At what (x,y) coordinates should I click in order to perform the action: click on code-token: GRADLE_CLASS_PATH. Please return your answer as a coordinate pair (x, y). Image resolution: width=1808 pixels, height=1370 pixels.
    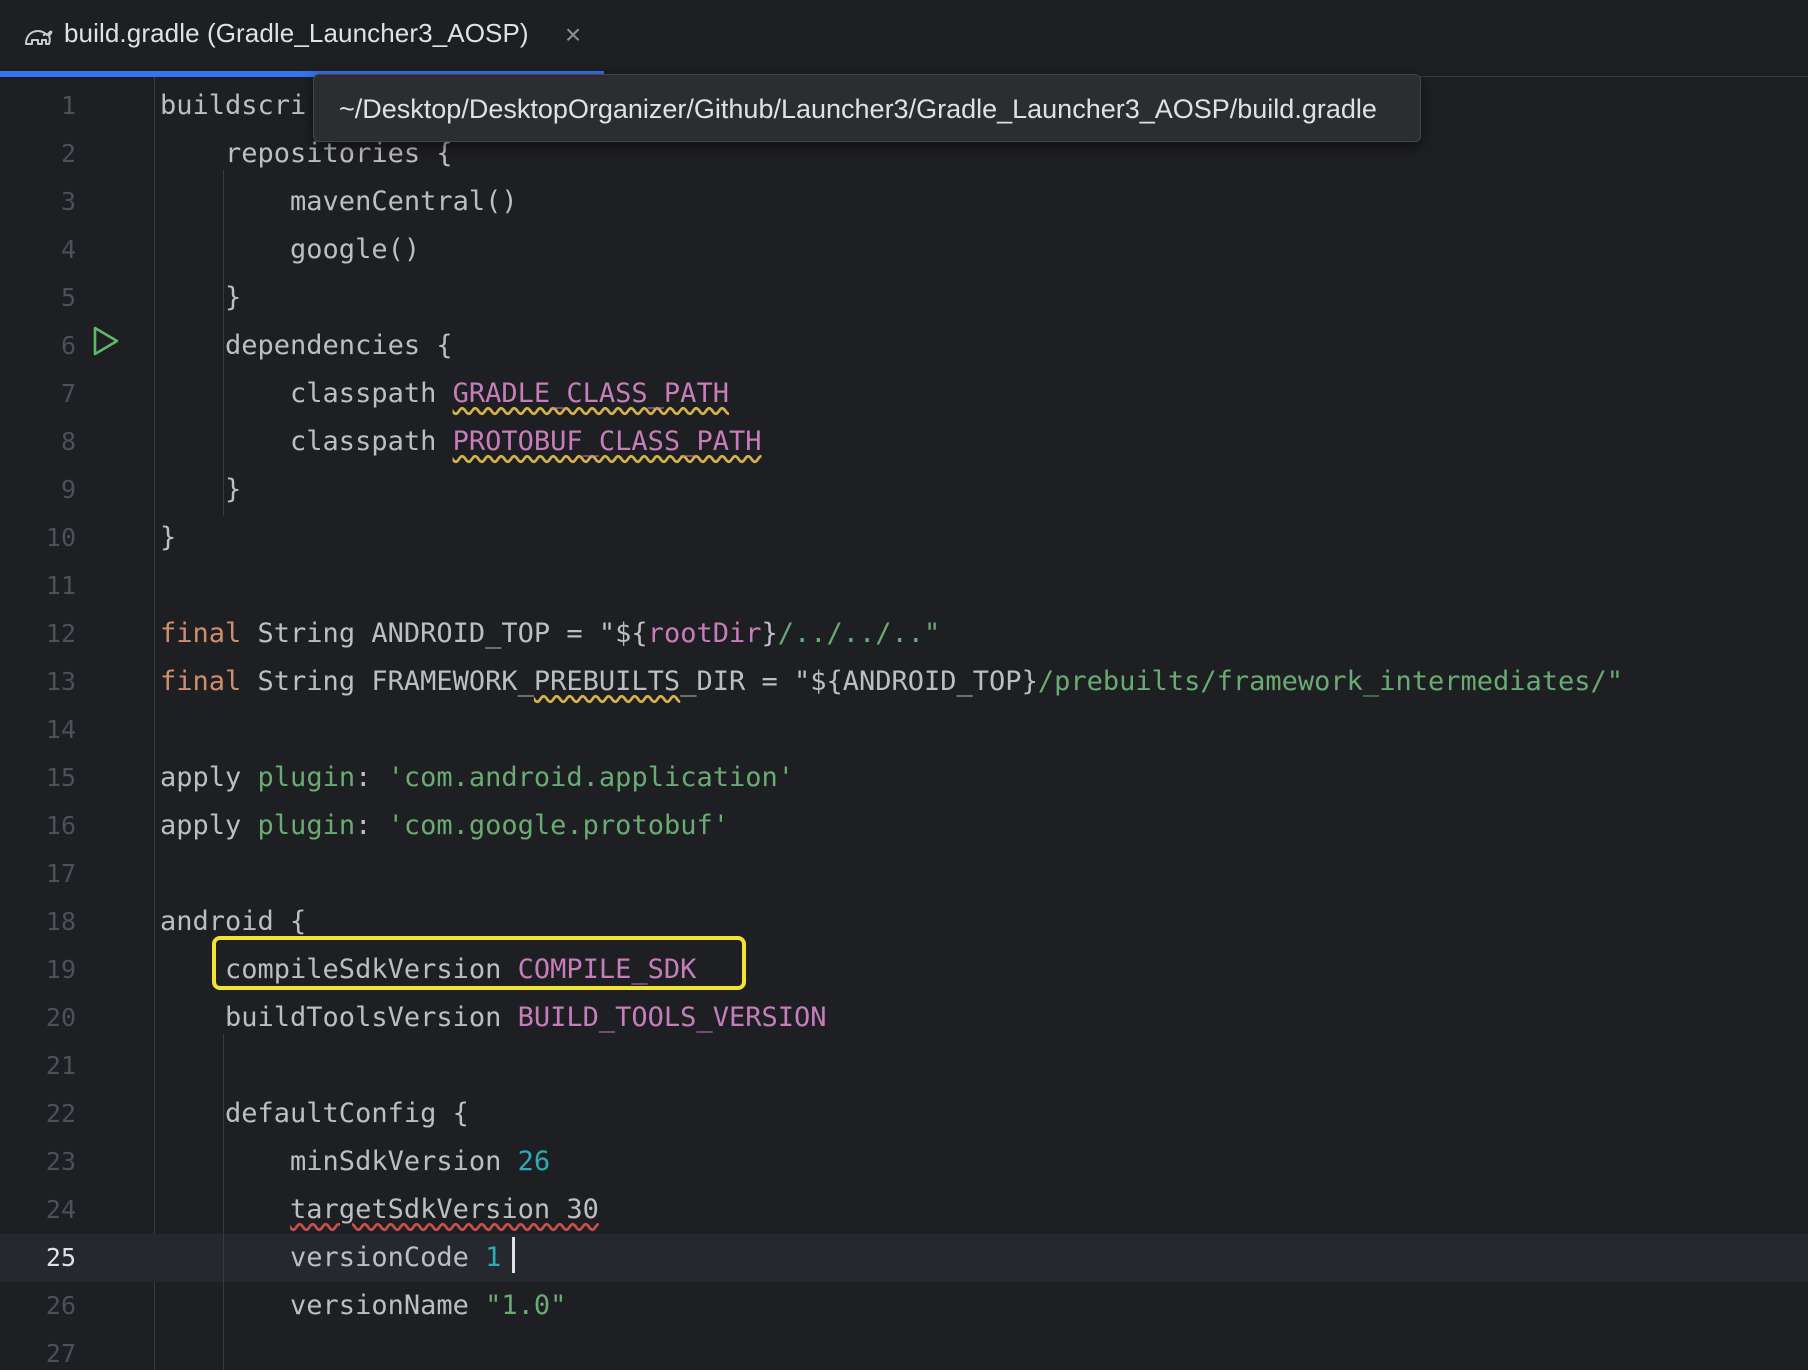
    Looking at the image, I should click on (590, 393).